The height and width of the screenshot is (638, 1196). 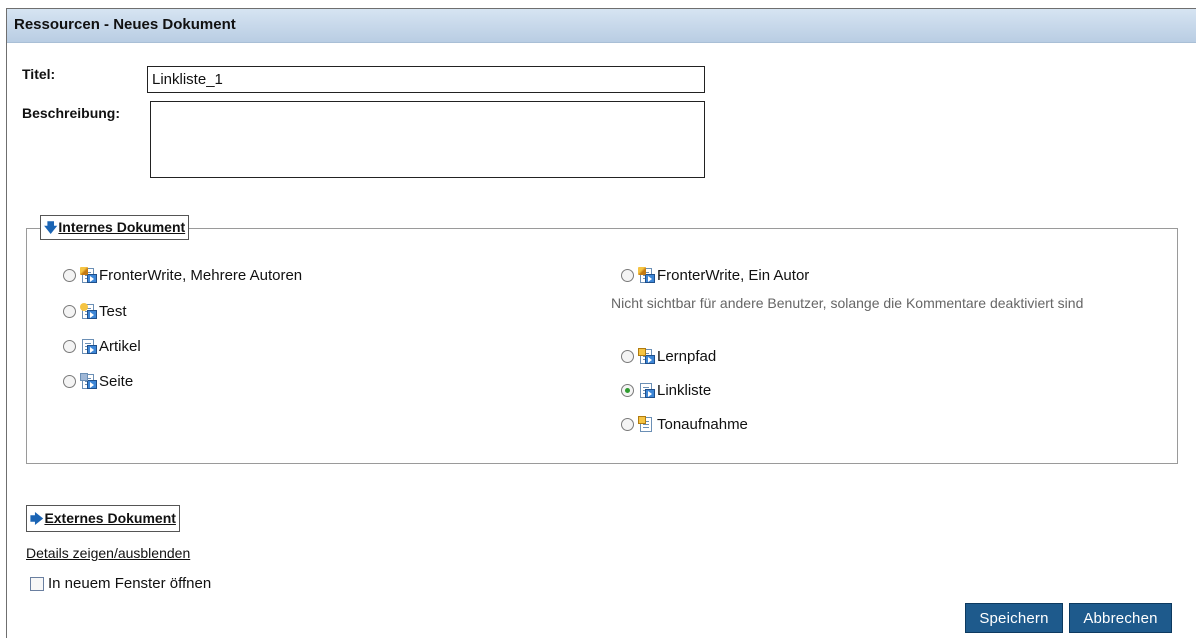 I want to click on option-label: Linkliste, so click(x=684, y=390).